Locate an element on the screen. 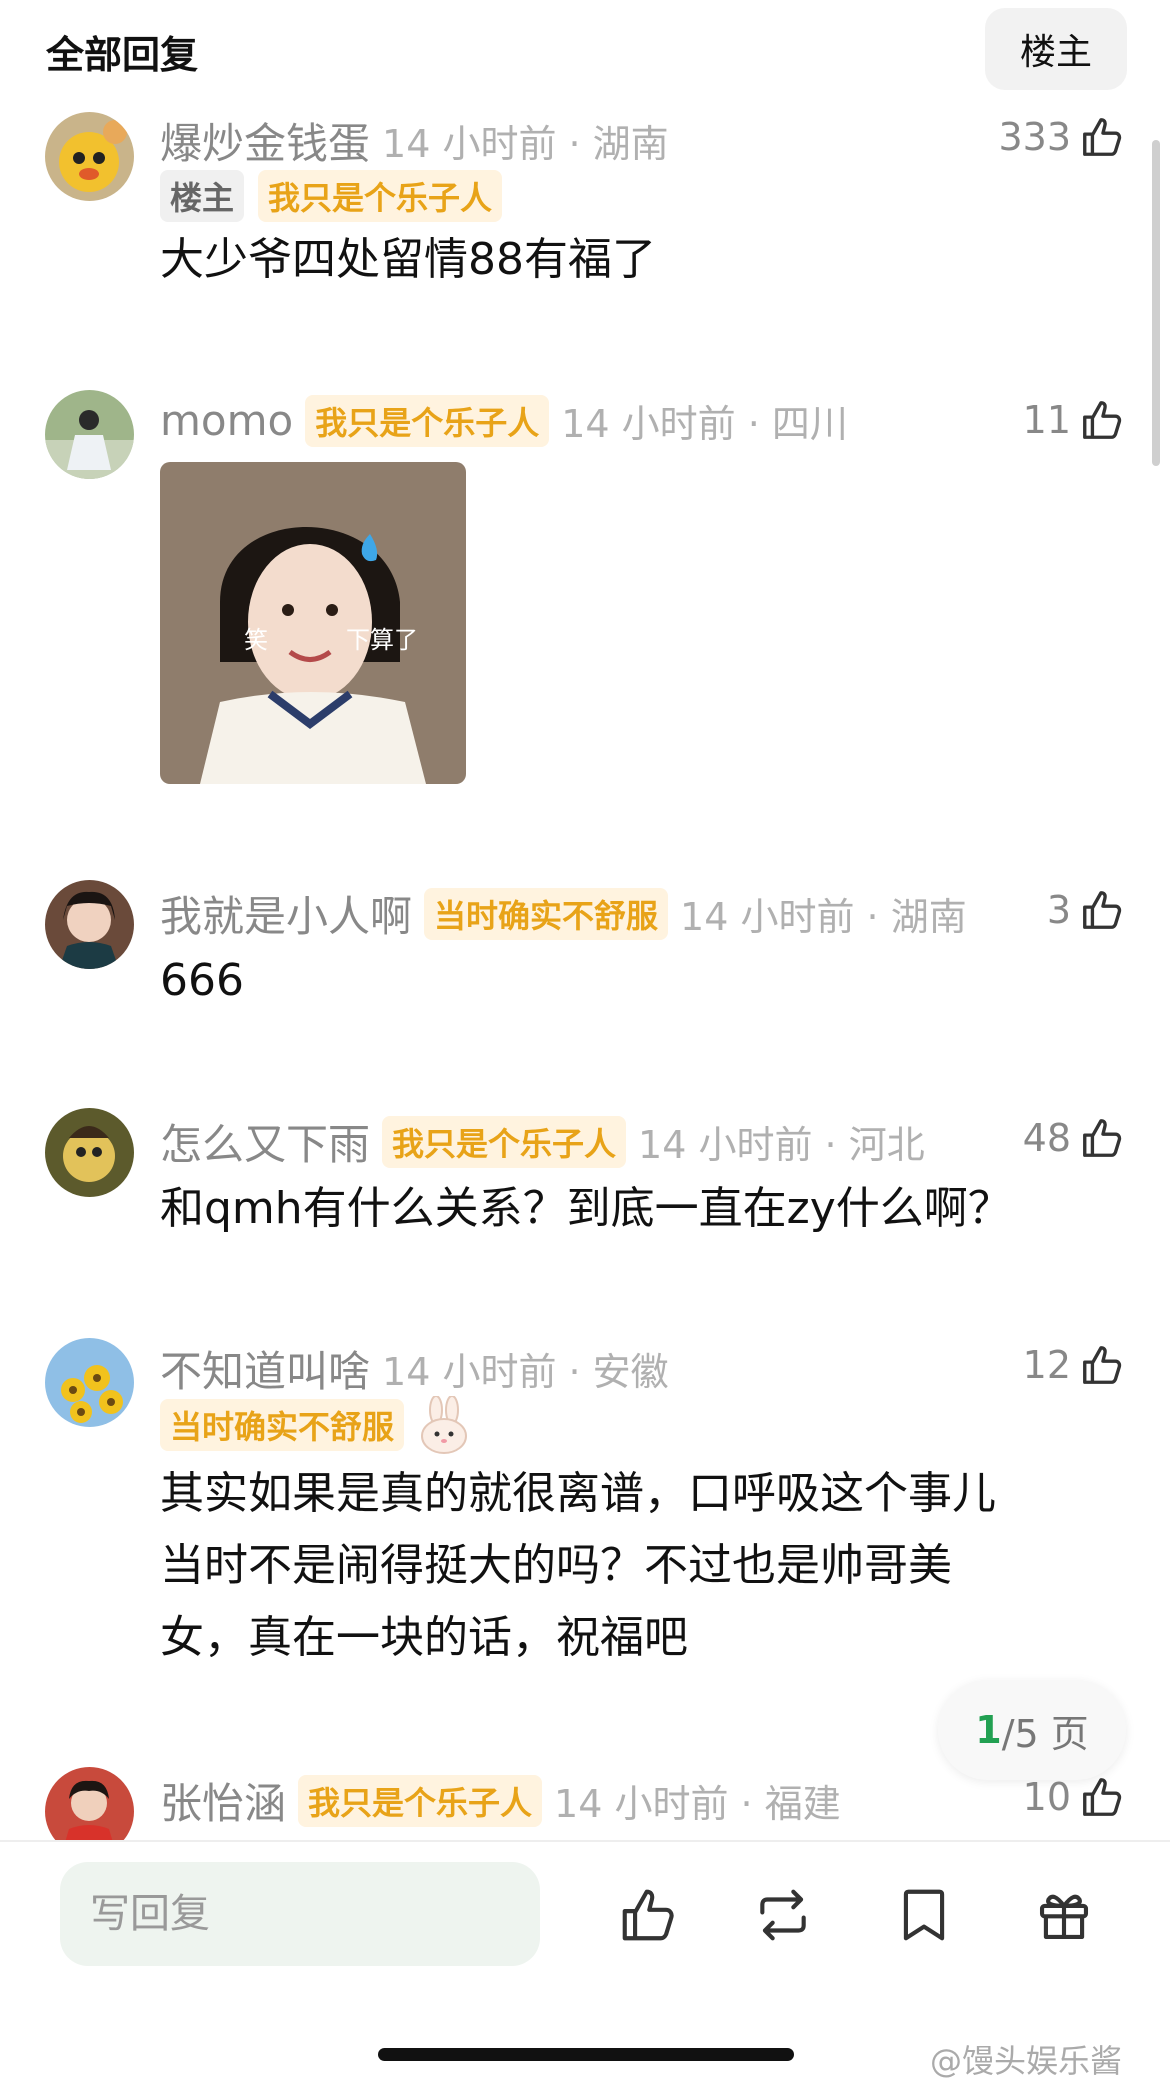 The height and width of the screenshot is (2088, 1170). username: 爆炒金钱蛋 is located at coordinates (265, 140).